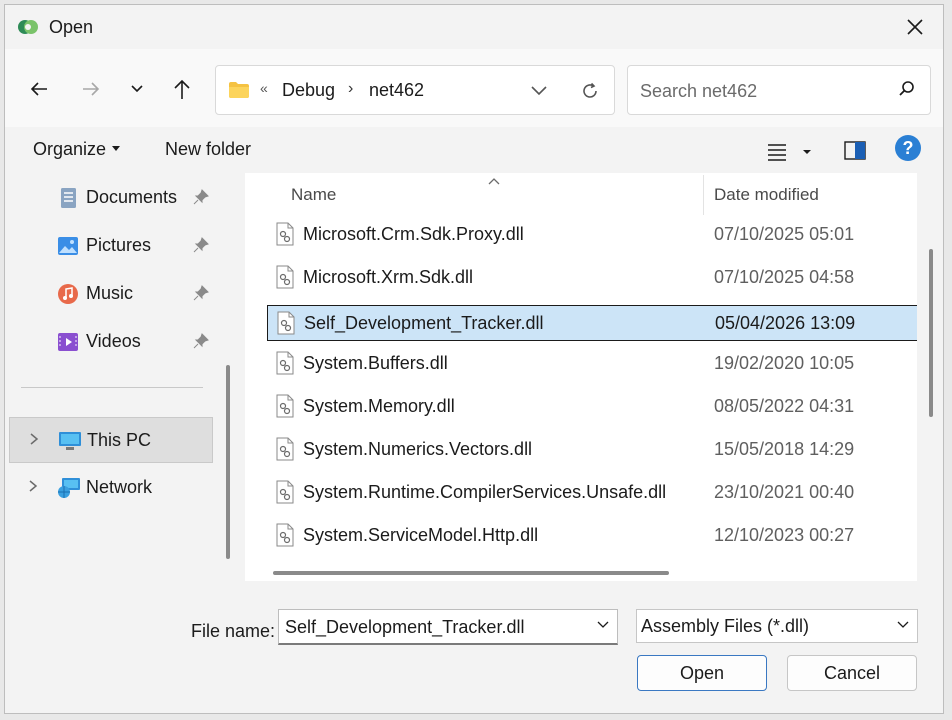 Image resolution: width=952 pixels, height=720 pixels. Describe the element at coordinates (208, 149) in the screenshot. I see `new-folder-button: New folder` at that location.